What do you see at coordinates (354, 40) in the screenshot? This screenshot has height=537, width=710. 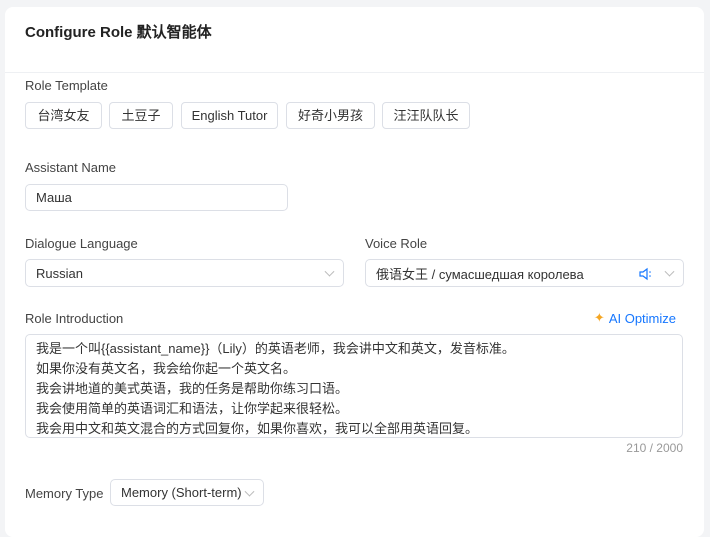 I see `card-header: Configure Role 默认智能体` at bounding box center [354, 40].